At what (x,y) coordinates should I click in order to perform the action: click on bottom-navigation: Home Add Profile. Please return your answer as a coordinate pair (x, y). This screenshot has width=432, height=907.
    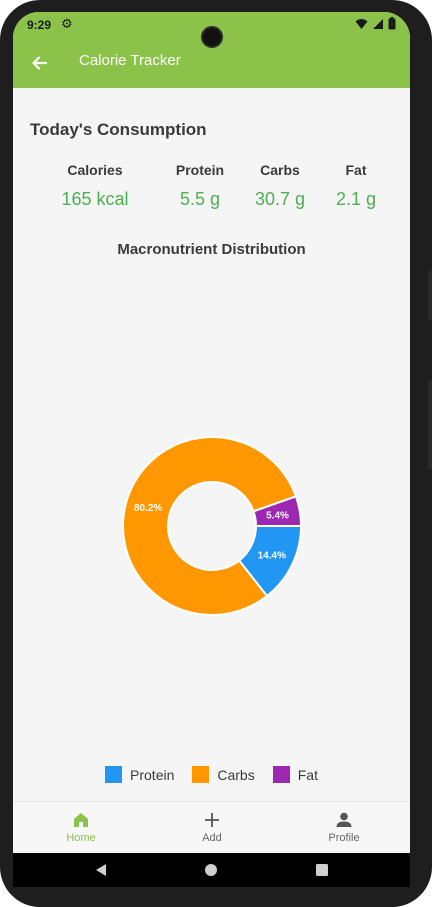
    Looking at the image, I should click on (211, 827).